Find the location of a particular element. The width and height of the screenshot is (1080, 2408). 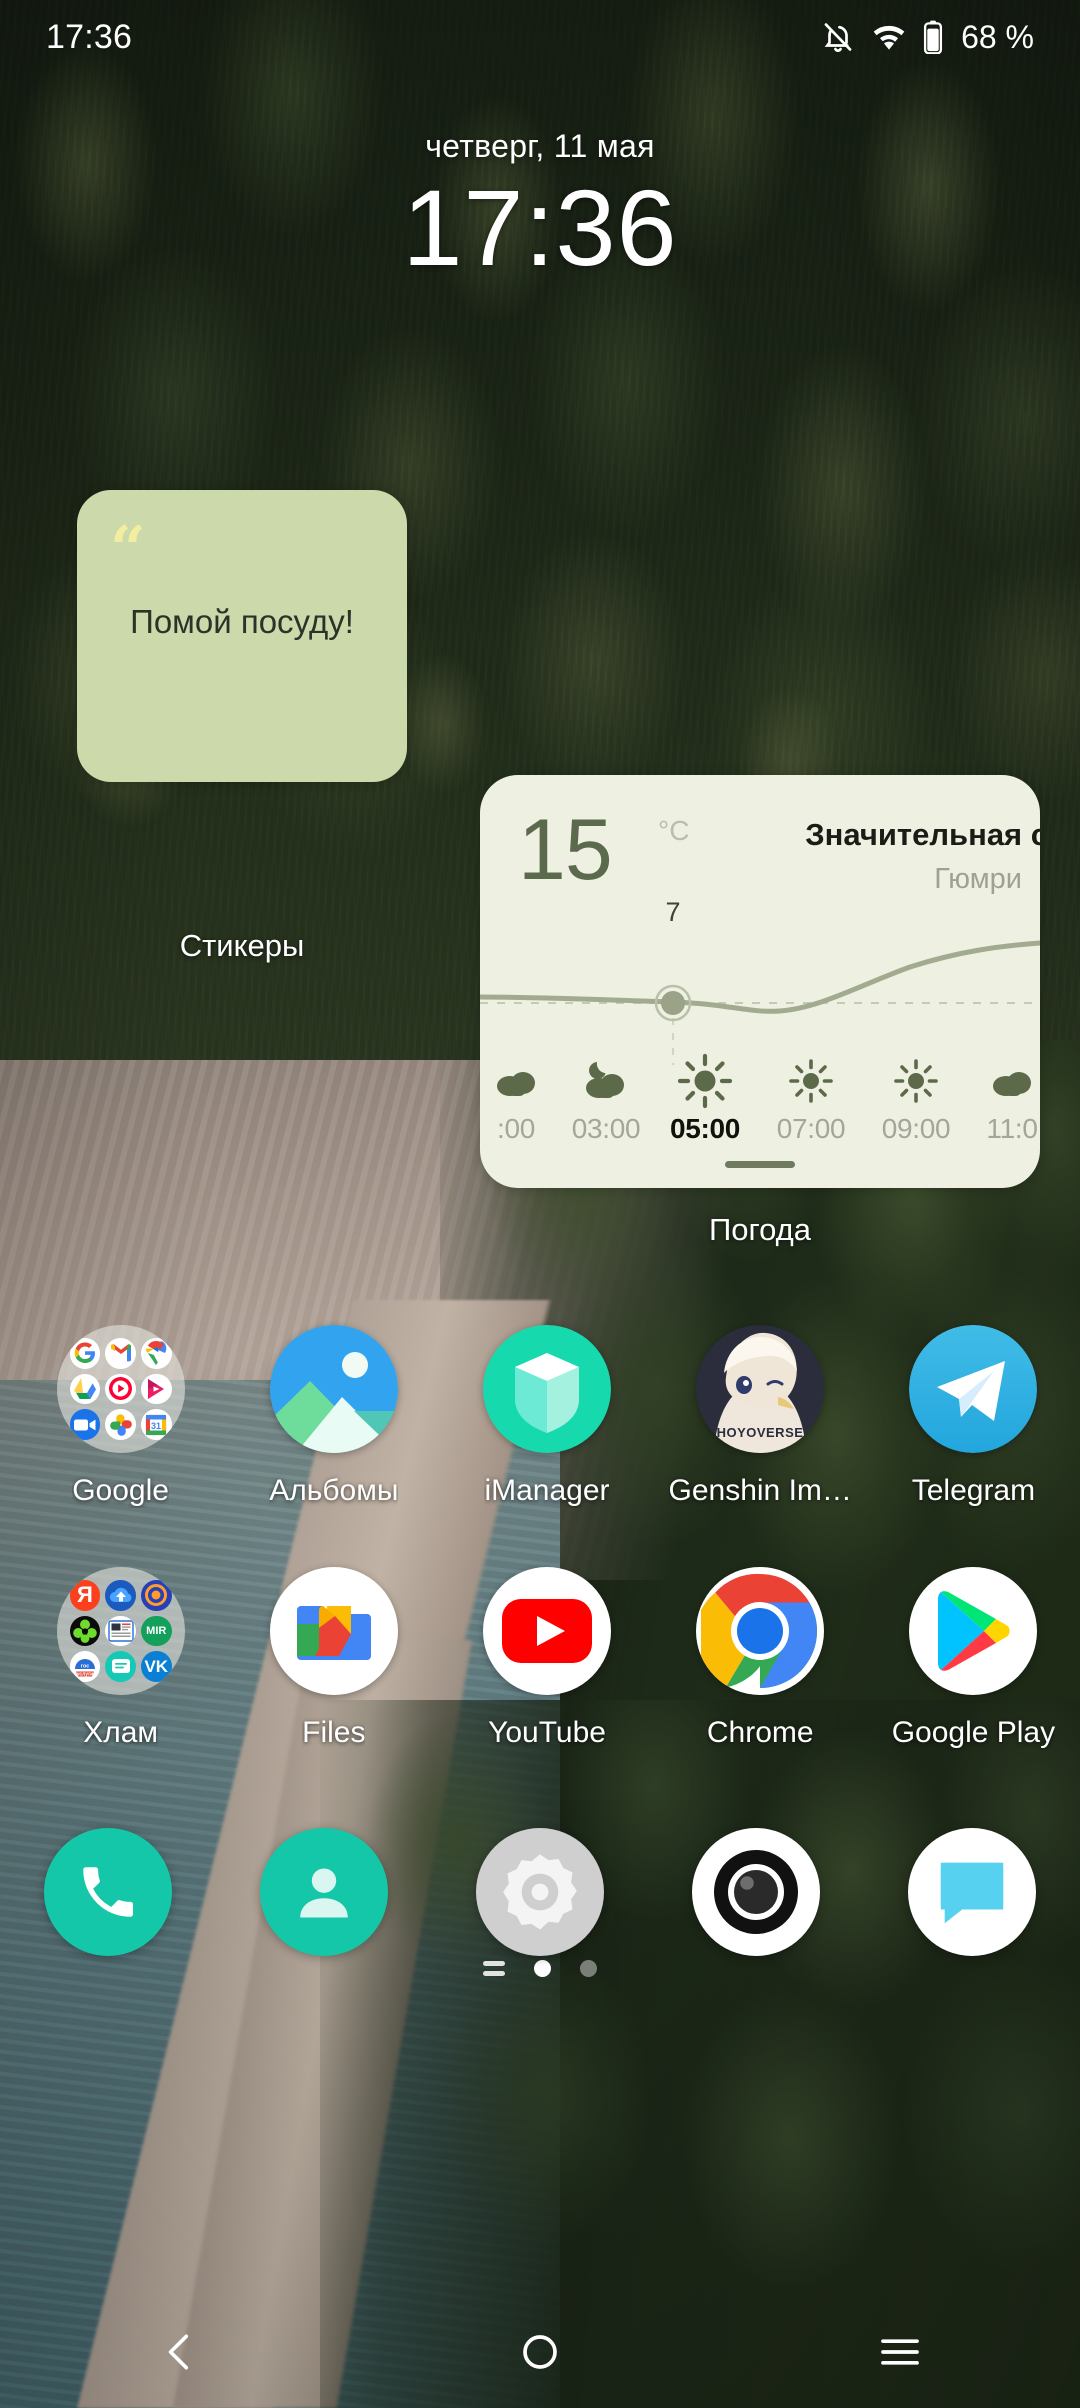

status-bar-icons: 68 % is located at coordinates (927, 37).